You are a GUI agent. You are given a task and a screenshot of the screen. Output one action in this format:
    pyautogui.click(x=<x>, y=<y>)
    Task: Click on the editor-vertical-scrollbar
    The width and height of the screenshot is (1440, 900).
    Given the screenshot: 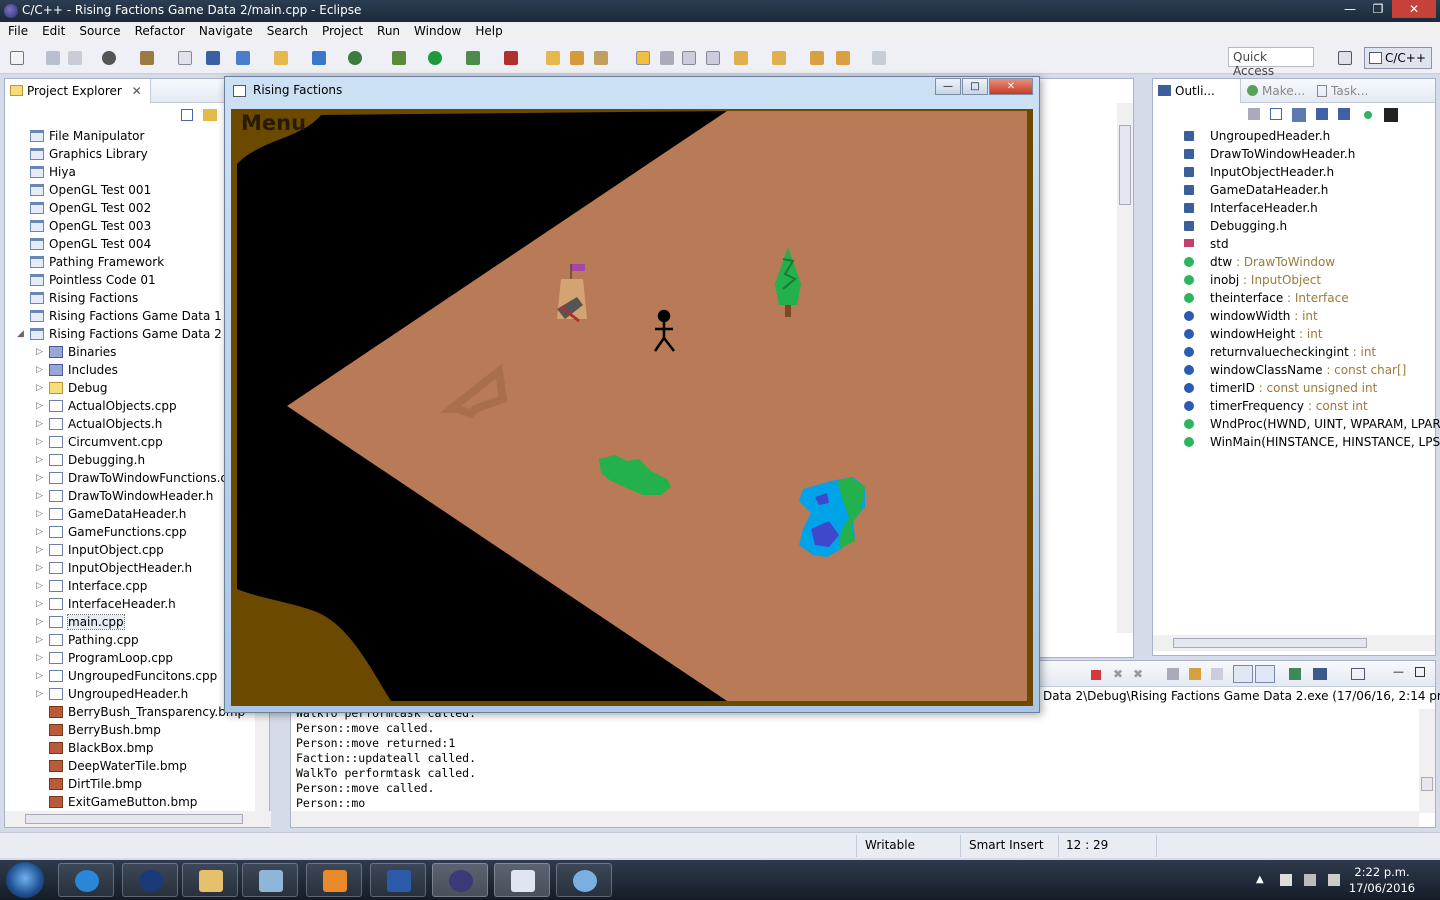 What is the action you would take?
    pyautogui.click(x=1125, y=368)
    